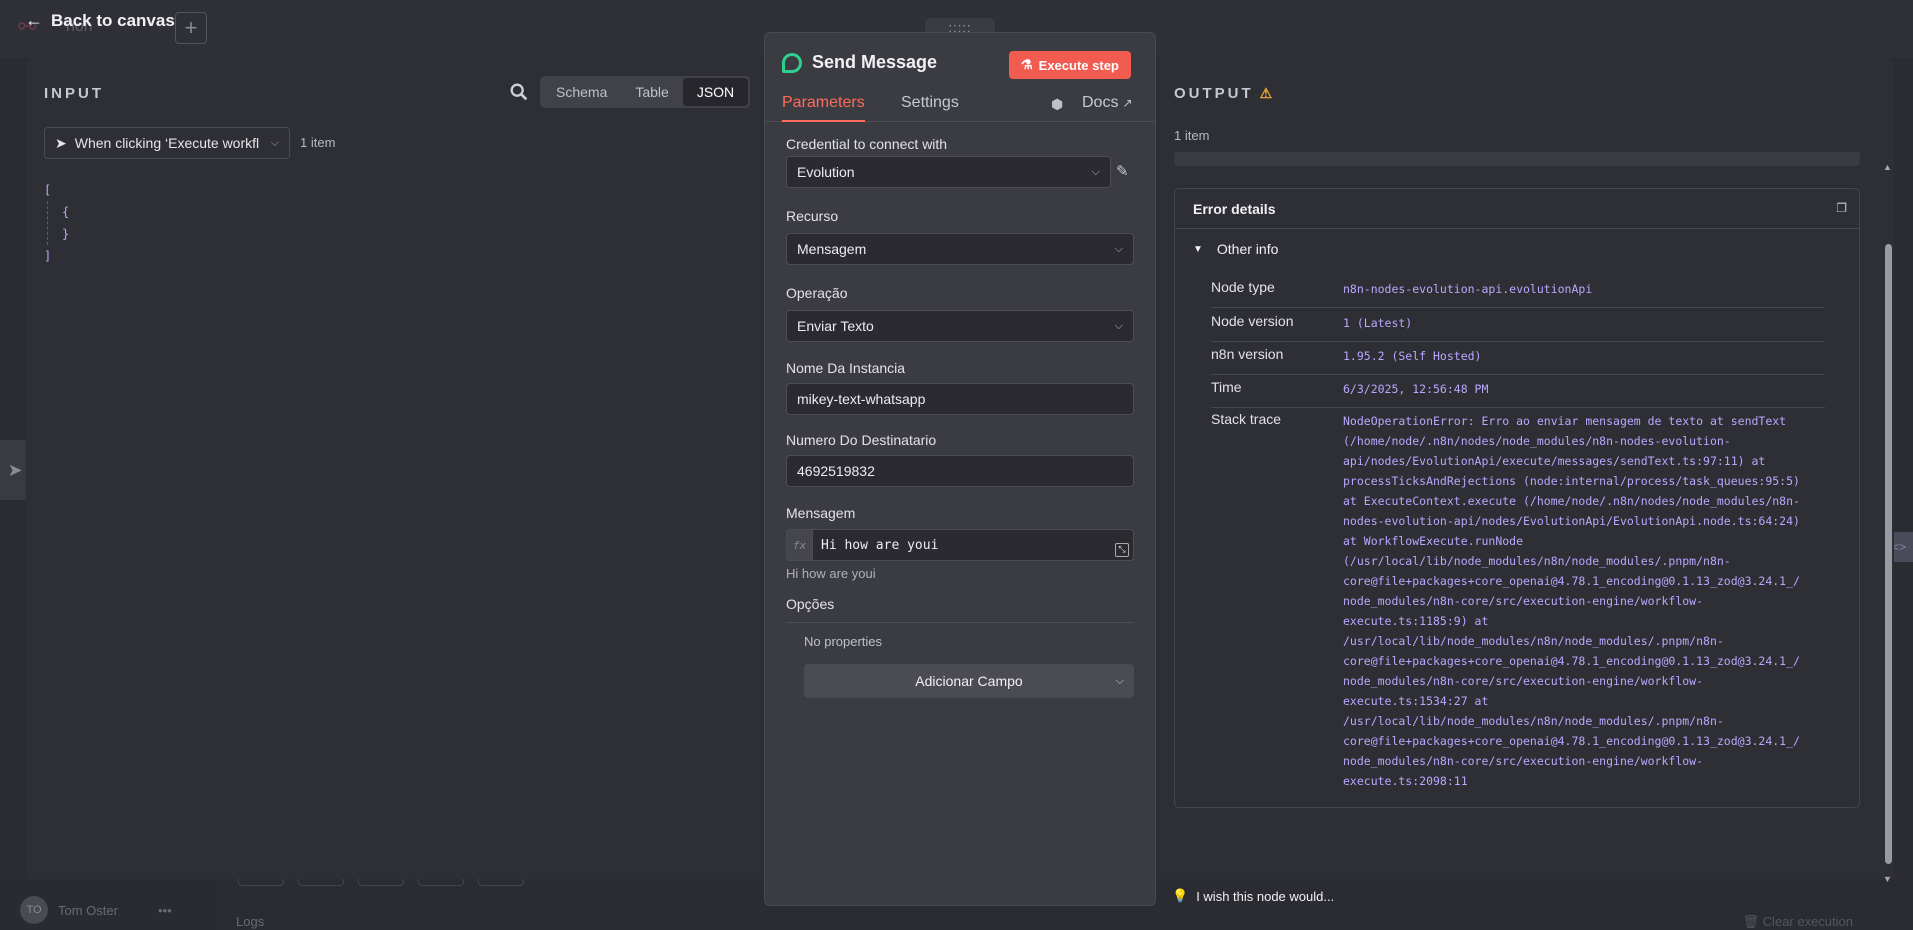 The image size is (1913, 930). Describe the element at coordinates (960, 471) in the screenshot. I see `numero-input: 4692519832` at that location.